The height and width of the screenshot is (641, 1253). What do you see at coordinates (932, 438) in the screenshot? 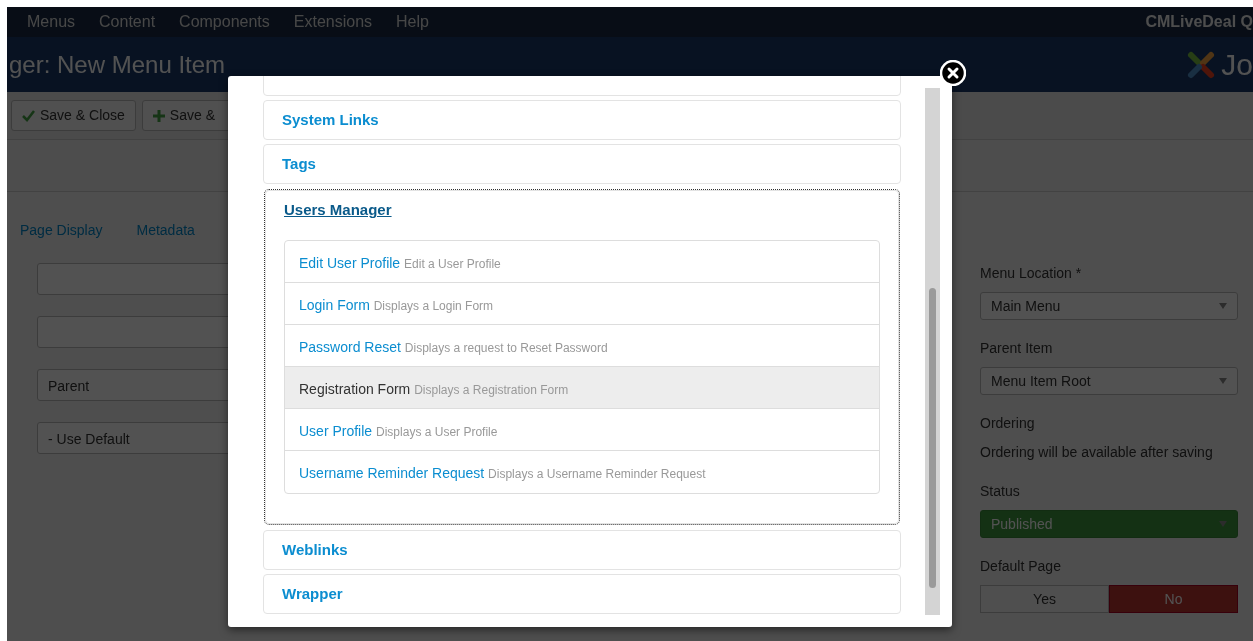
I see `scrollbar-thumb` at bounding box center [932, 438].